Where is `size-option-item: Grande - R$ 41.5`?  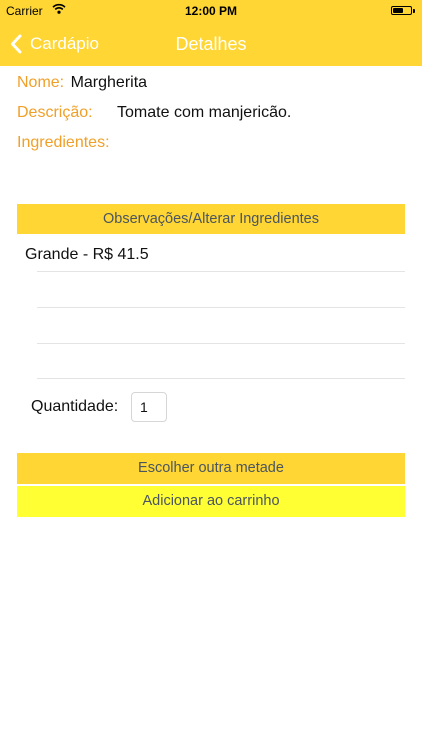
size-option-item: Grande - R$ 41.5 is located at coordinates (87, 255).